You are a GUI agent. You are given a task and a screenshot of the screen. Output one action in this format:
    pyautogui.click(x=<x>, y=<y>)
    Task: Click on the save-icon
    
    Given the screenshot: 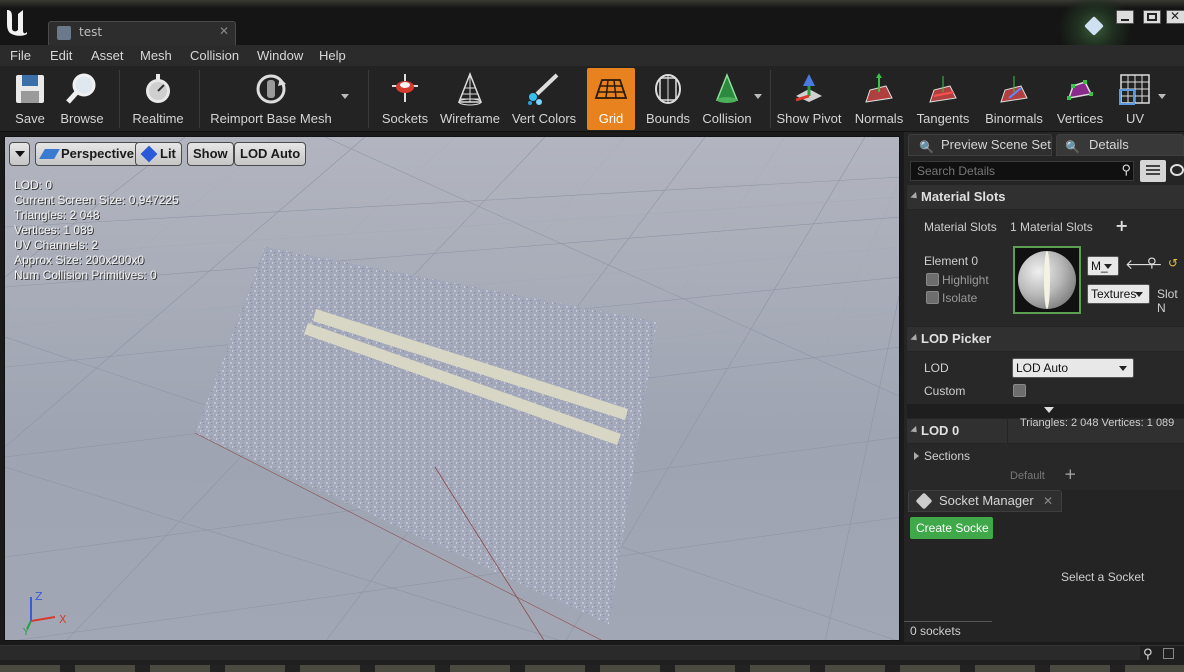 What is the action you would take?
    pyautogui.click(x=30, y=89)
    